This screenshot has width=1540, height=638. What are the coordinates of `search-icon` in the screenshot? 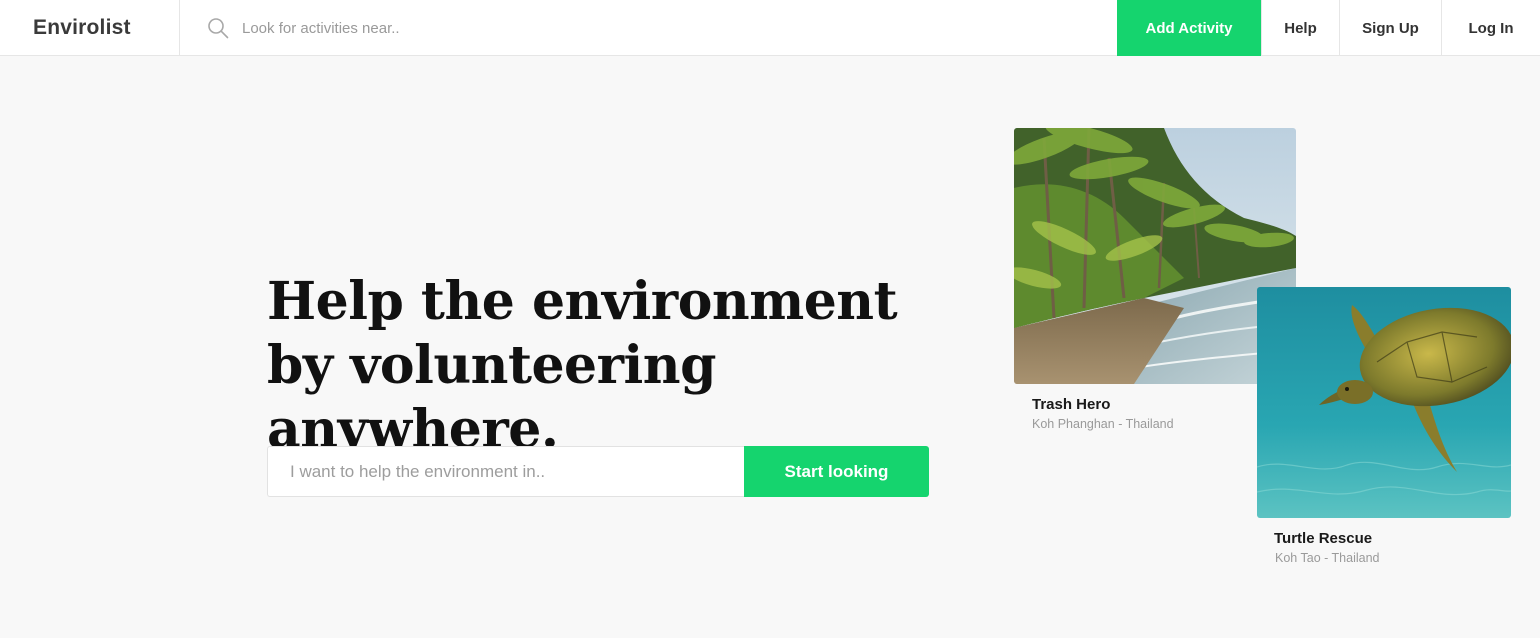 It's located at (218, 28).